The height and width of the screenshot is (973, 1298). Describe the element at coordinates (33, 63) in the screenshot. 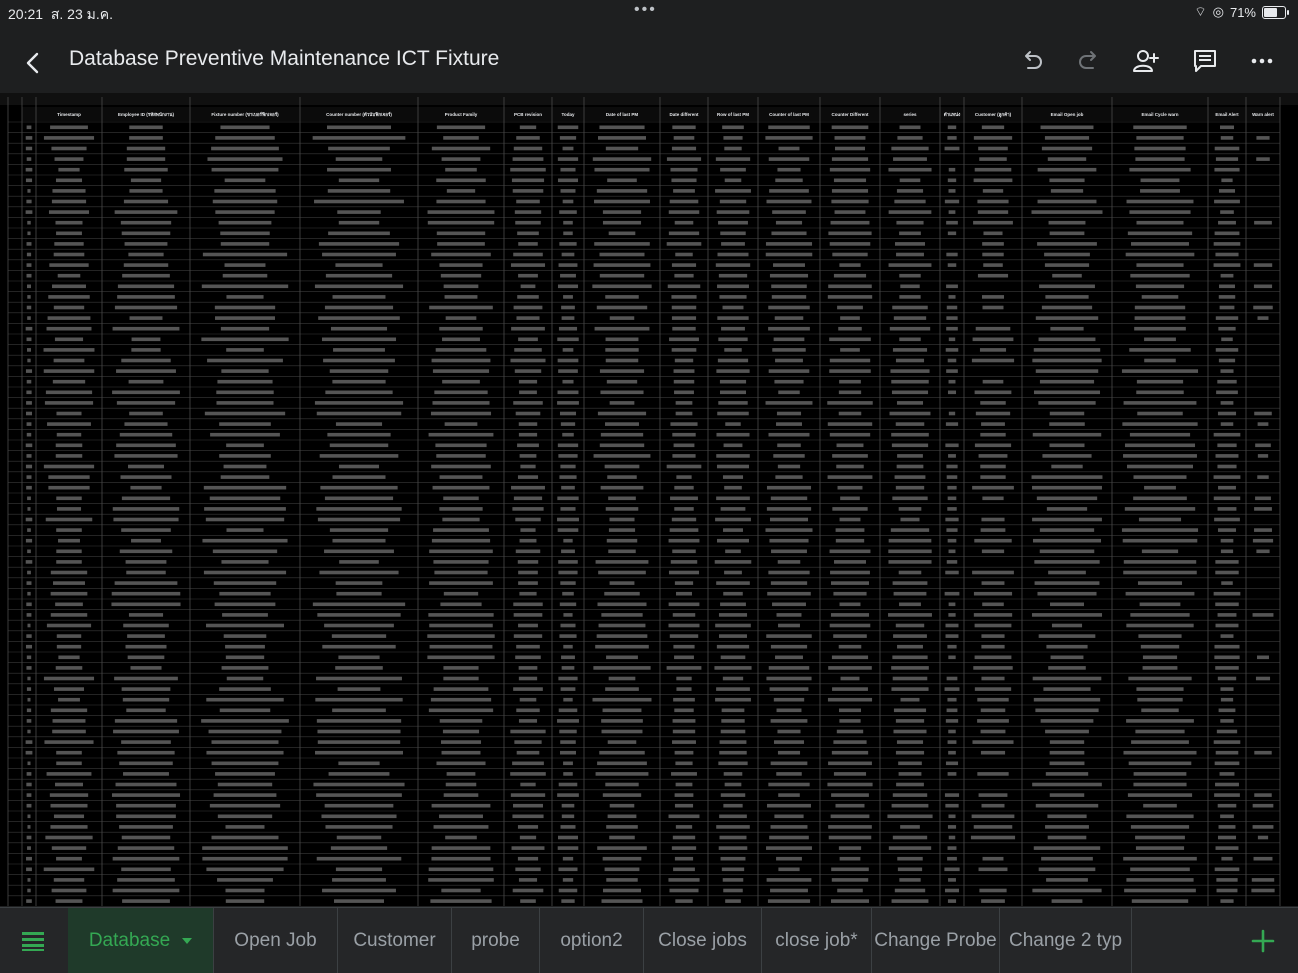

I see `back-button` at that location.